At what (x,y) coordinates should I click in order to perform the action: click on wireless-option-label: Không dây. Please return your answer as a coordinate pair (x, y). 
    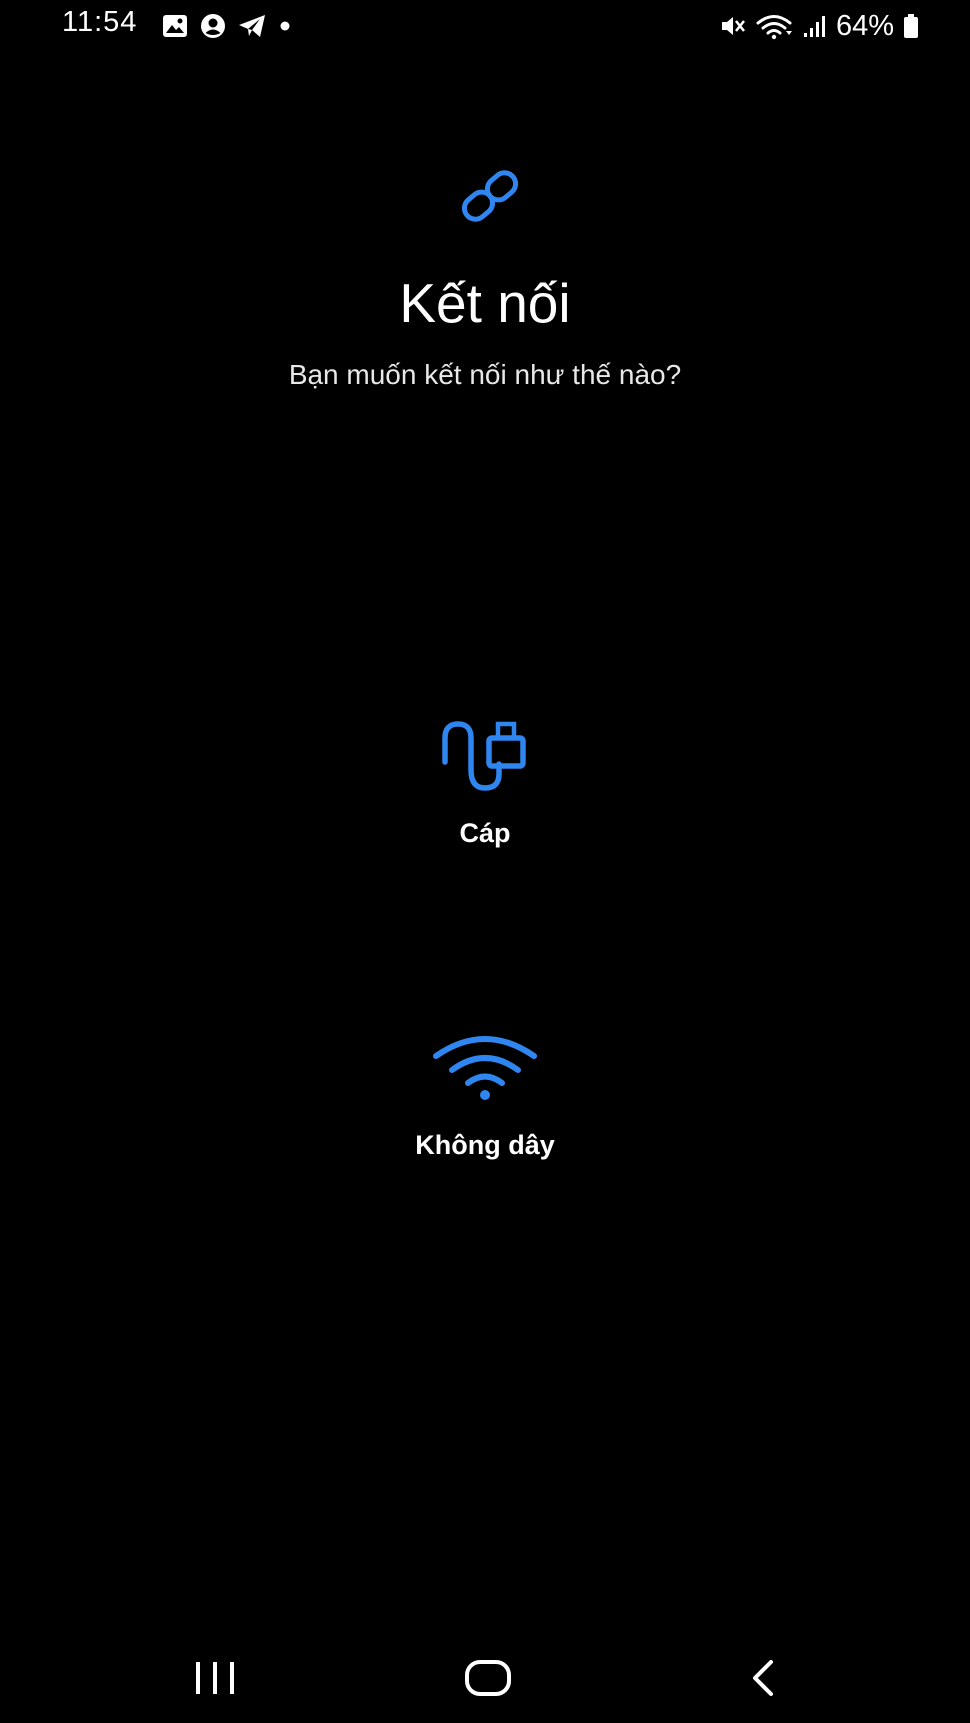
    Looking at the image, I should click on (485, 1145).